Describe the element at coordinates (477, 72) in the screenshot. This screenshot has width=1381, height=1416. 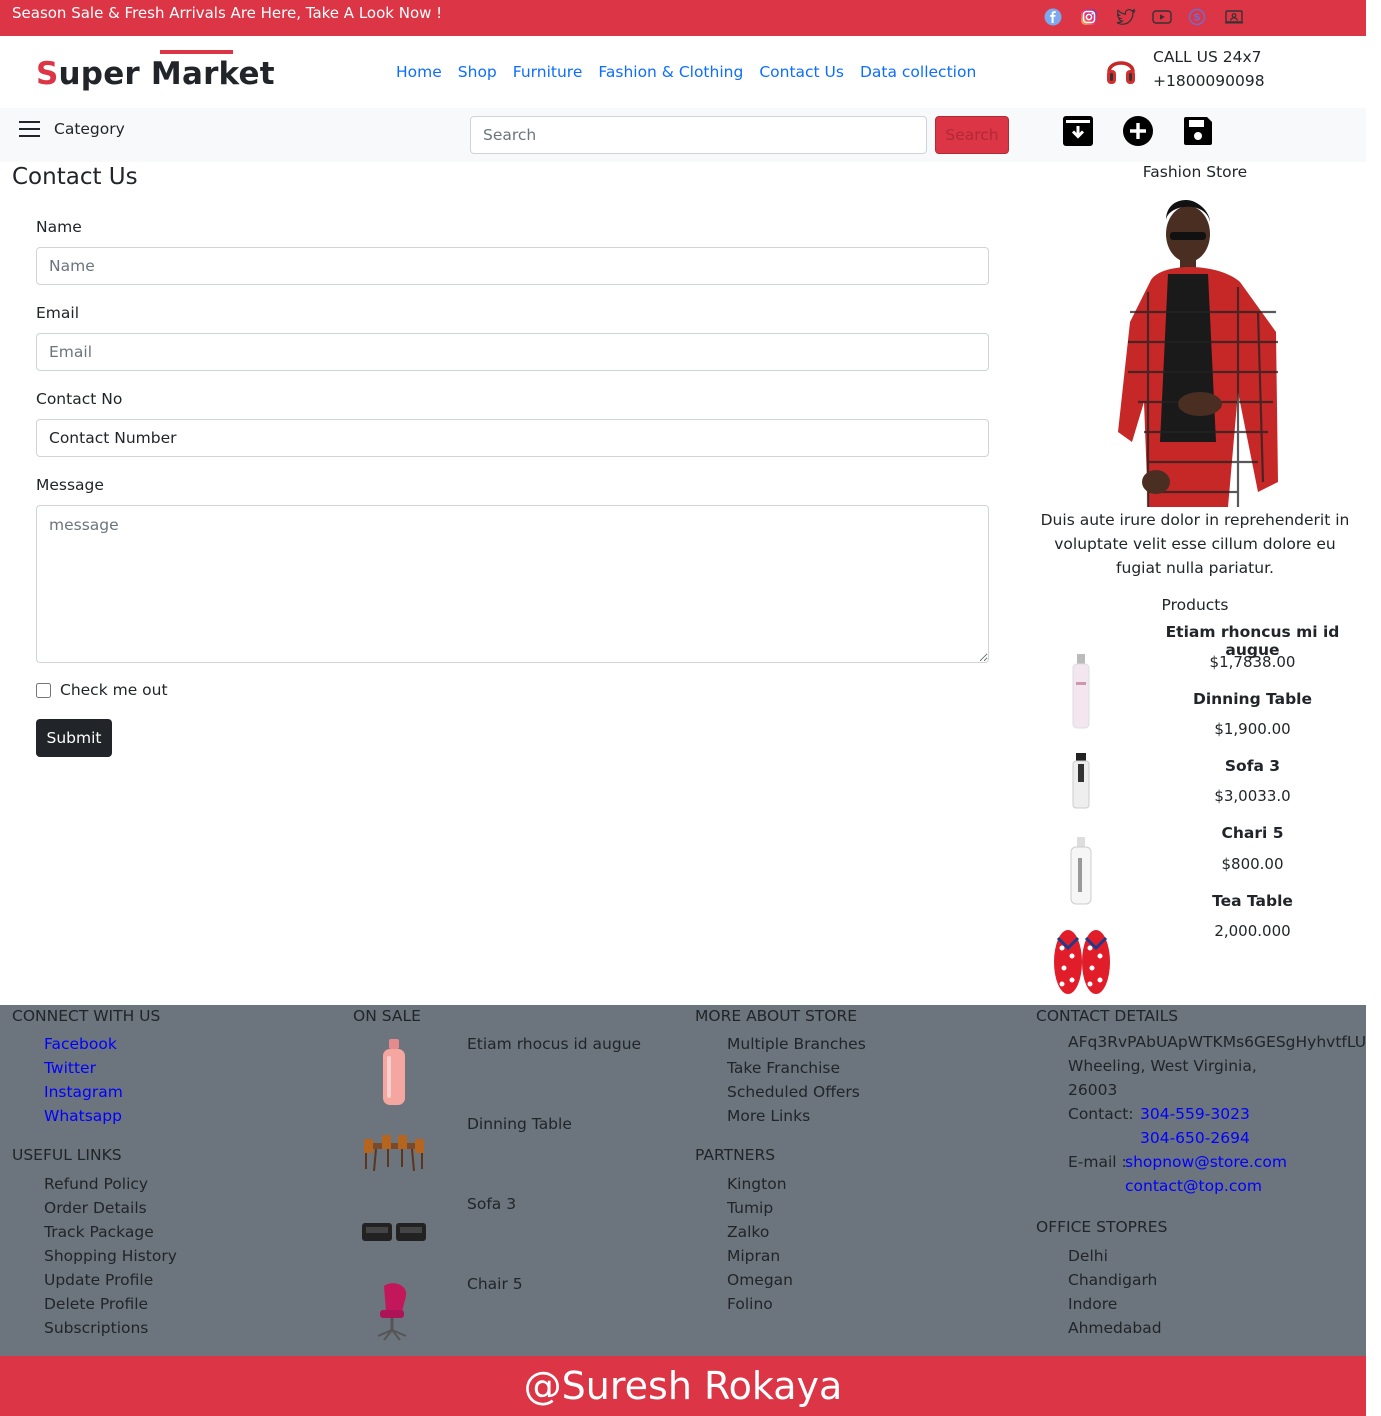
I see `nav-shop: Shop` at that location.